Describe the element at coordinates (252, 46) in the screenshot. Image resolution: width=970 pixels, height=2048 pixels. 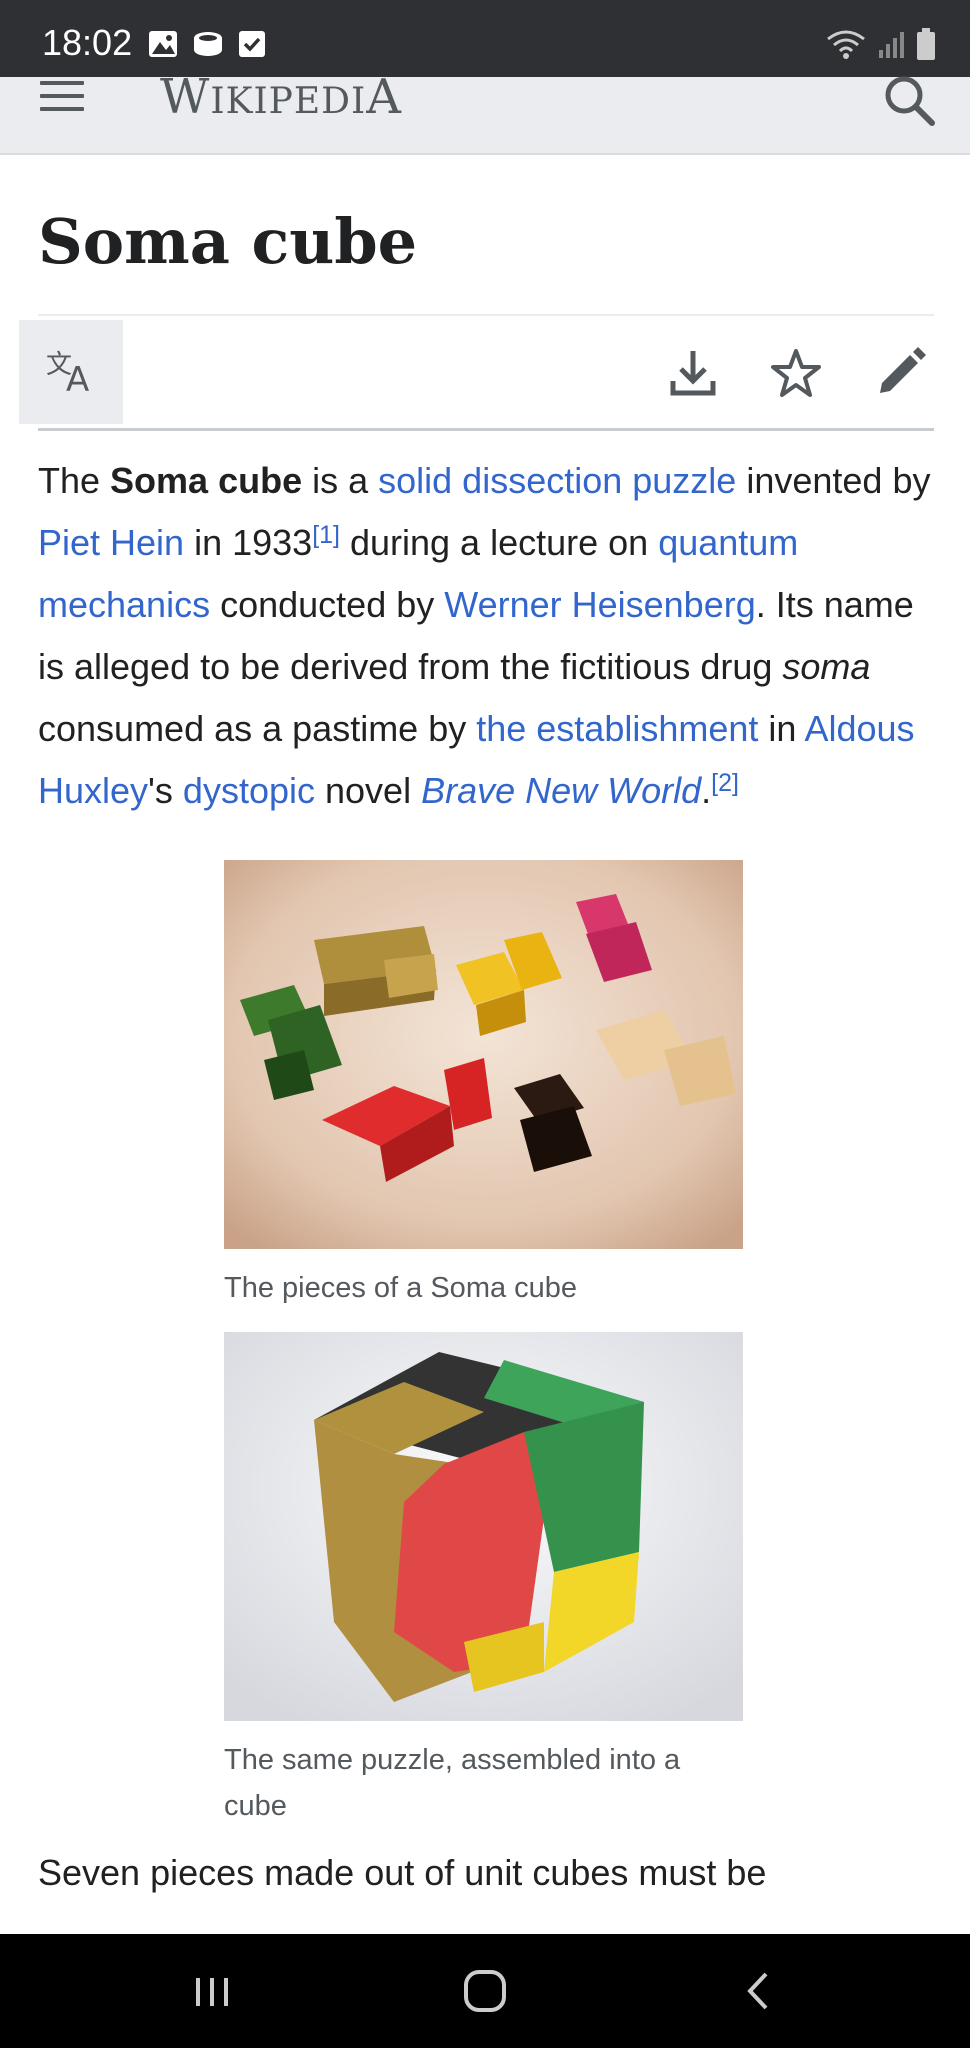
I see `checkbox-icon` at that location.